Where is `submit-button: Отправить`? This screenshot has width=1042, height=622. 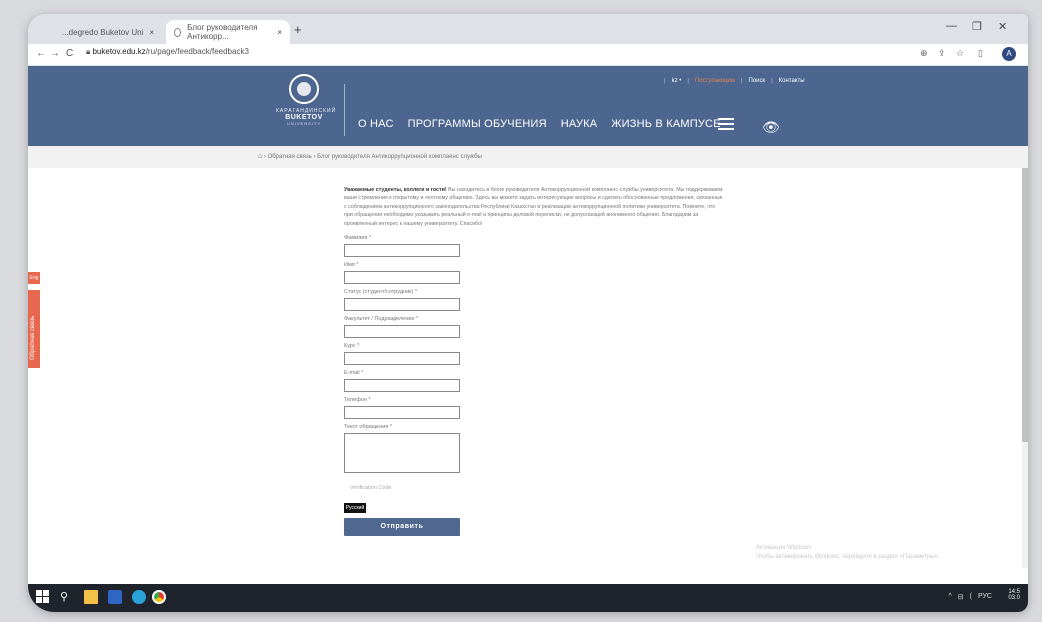
submit-button: Отправить is located at coordinates (402, 527).